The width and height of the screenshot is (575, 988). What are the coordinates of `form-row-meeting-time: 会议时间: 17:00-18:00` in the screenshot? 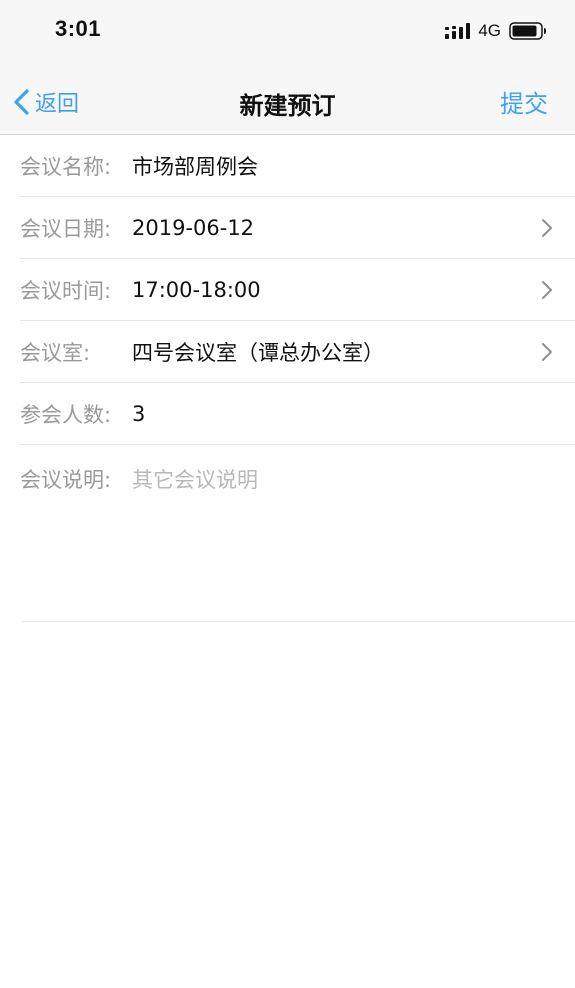 It's located at (297, 290).